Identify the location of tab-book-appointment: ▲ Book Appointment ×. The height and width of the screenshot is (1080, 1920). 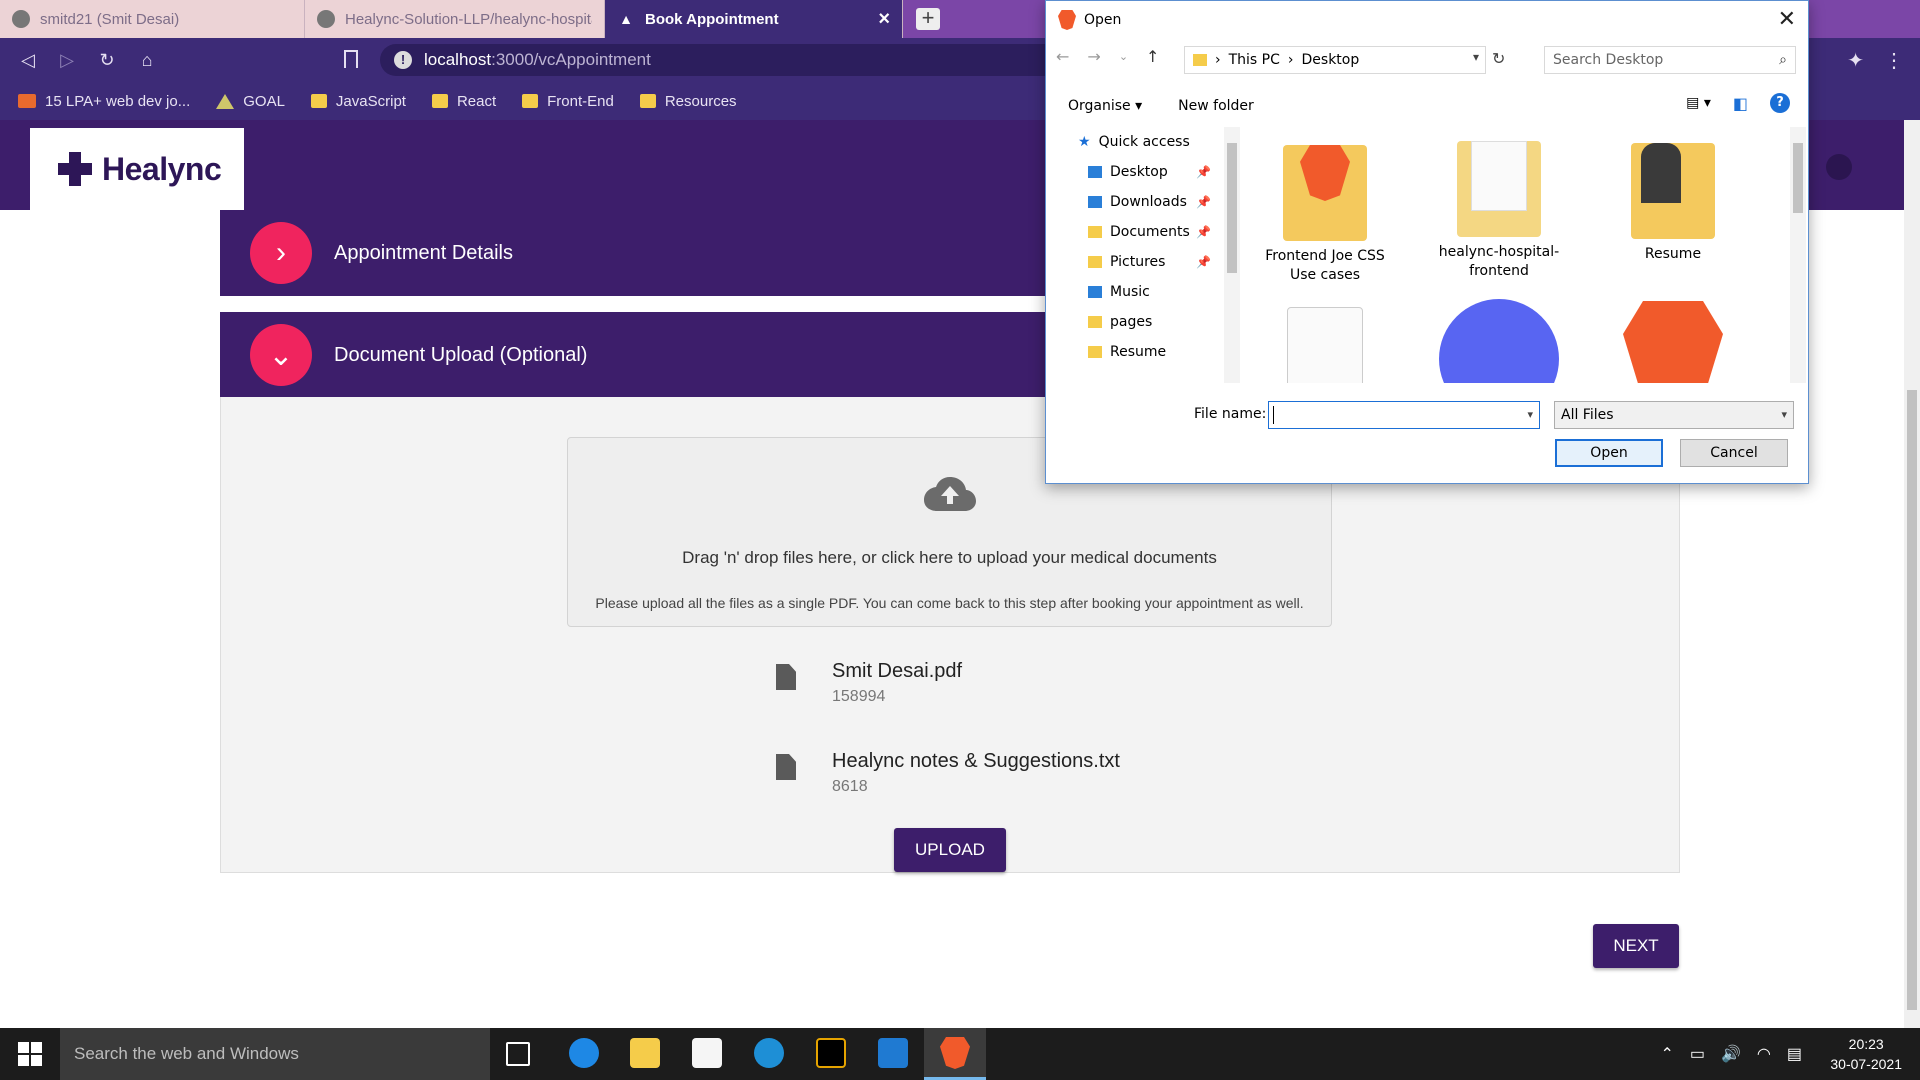
(754, 19).